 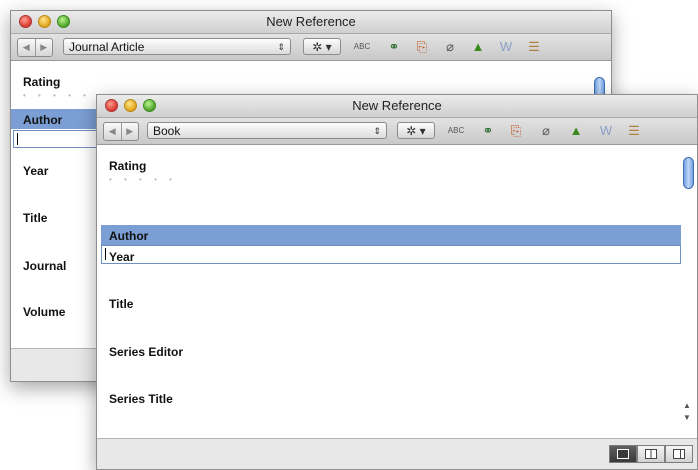 I want to click on scroll-up-arrow-icon: ▲, so click(x=687, y=405).